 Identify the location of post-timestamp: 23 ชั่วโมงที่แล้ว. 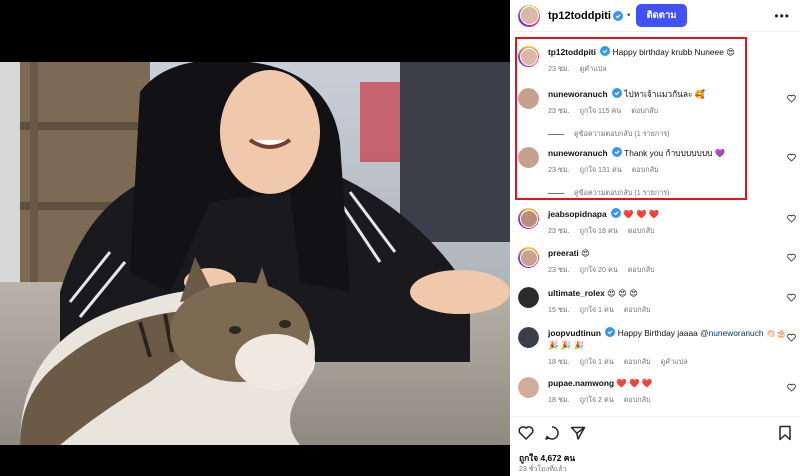
(543, 469).